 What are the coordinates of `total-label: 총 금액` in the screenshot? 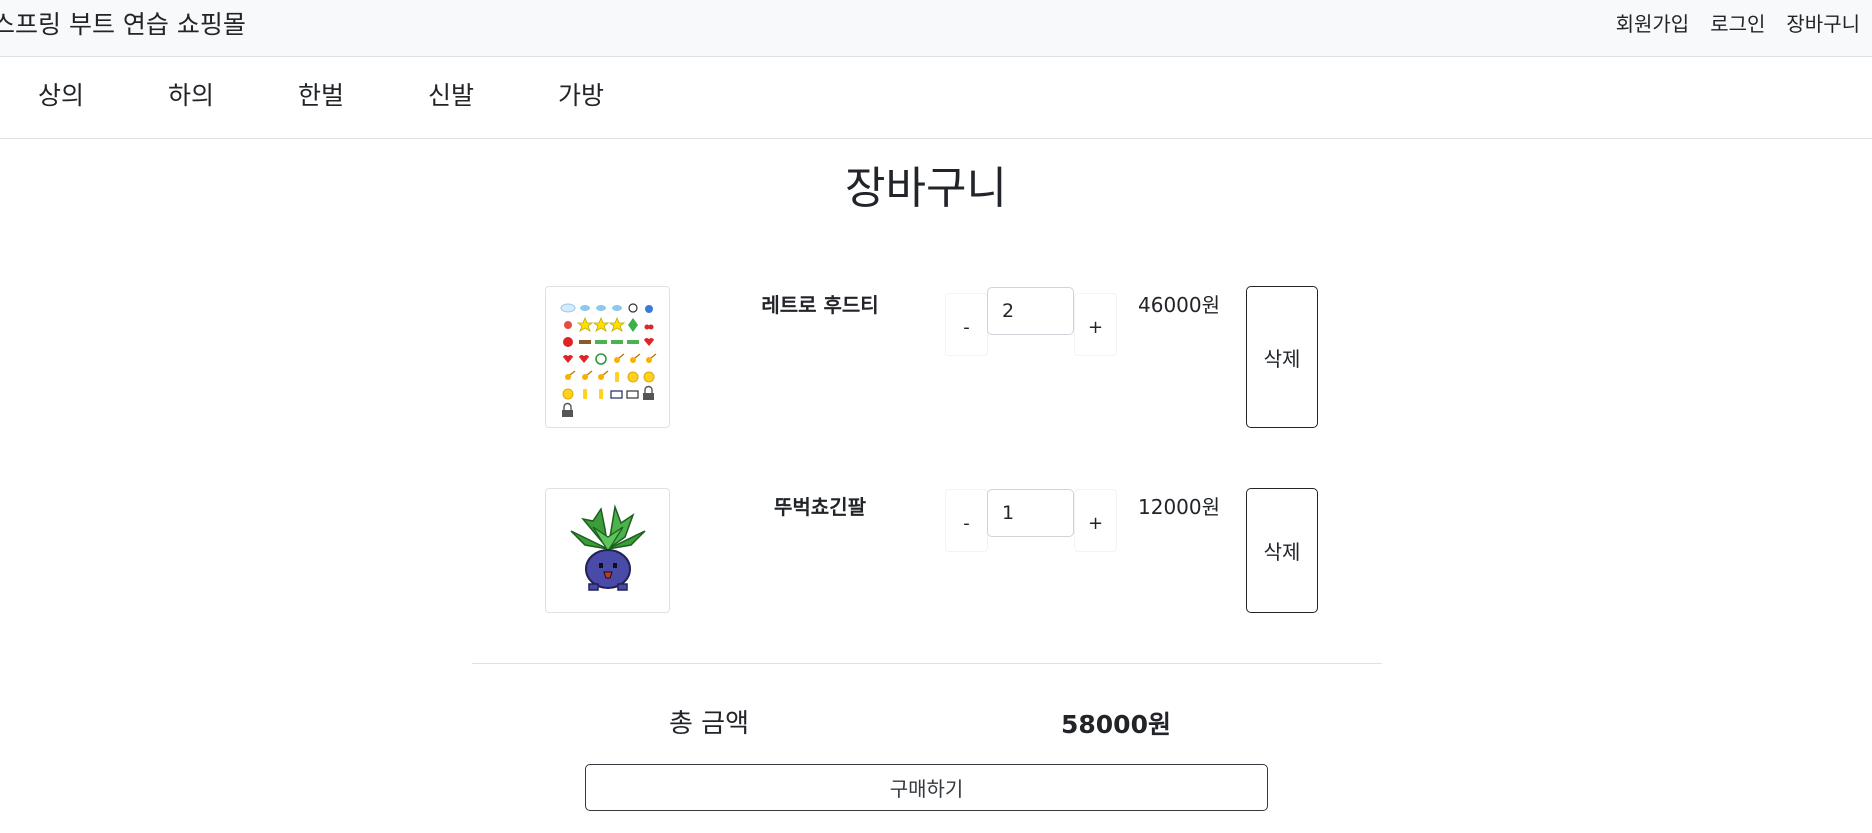 It's located at (709, 724).